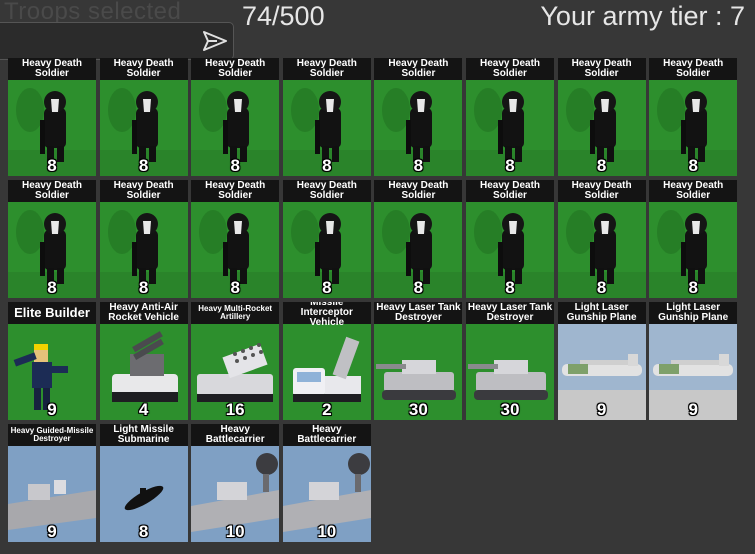 The image size is (755, 554). I want to click on troop-count: 74/500, so click(283, 16).